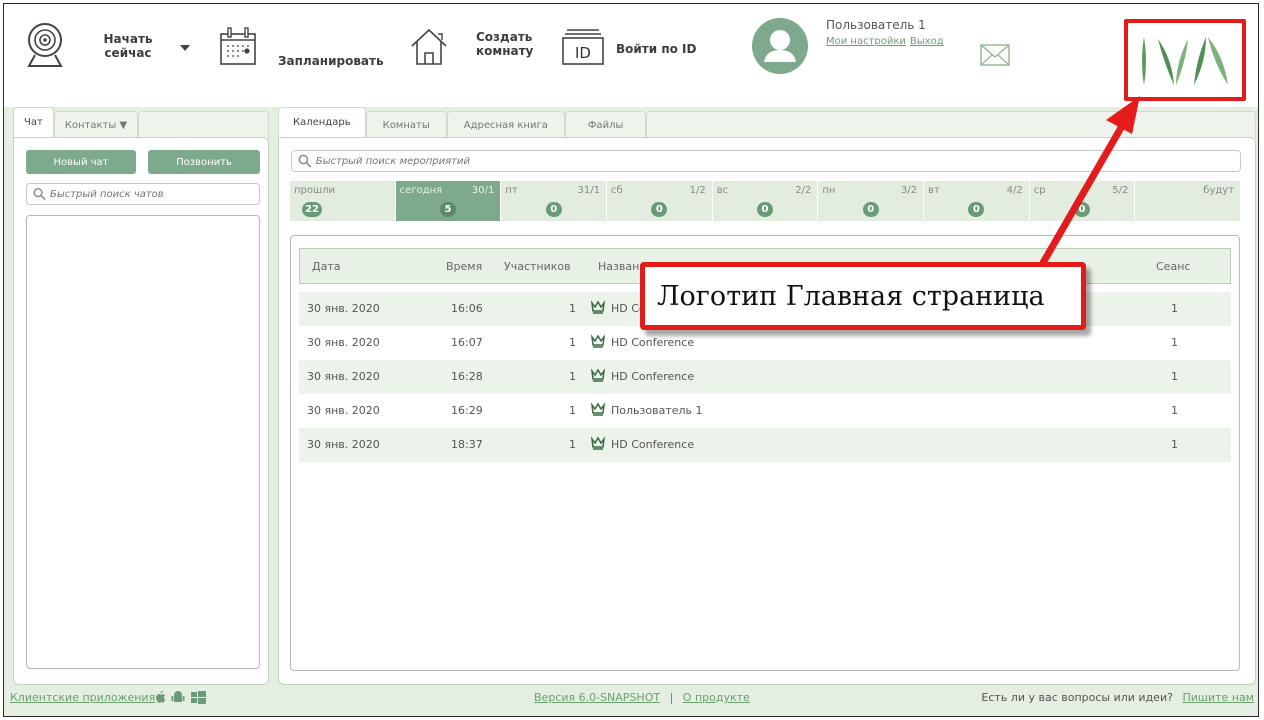 The height and width of the screenshot is (720, 1264). Describe the element at coordinates (467, 444) in the screenshot. I see `cell-time: 18:37` at that location.